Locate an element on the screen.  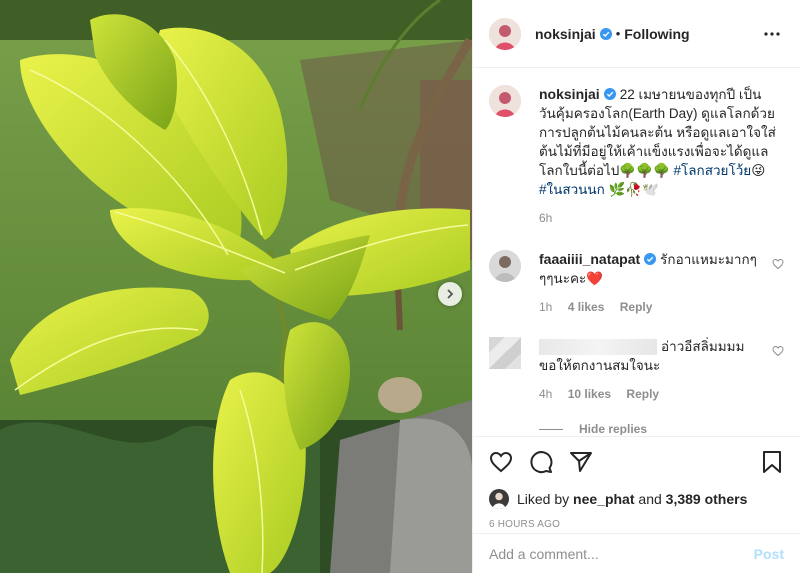
hashtag-link: #โลกสวยโว้ย is located at coordinates (713, 170).